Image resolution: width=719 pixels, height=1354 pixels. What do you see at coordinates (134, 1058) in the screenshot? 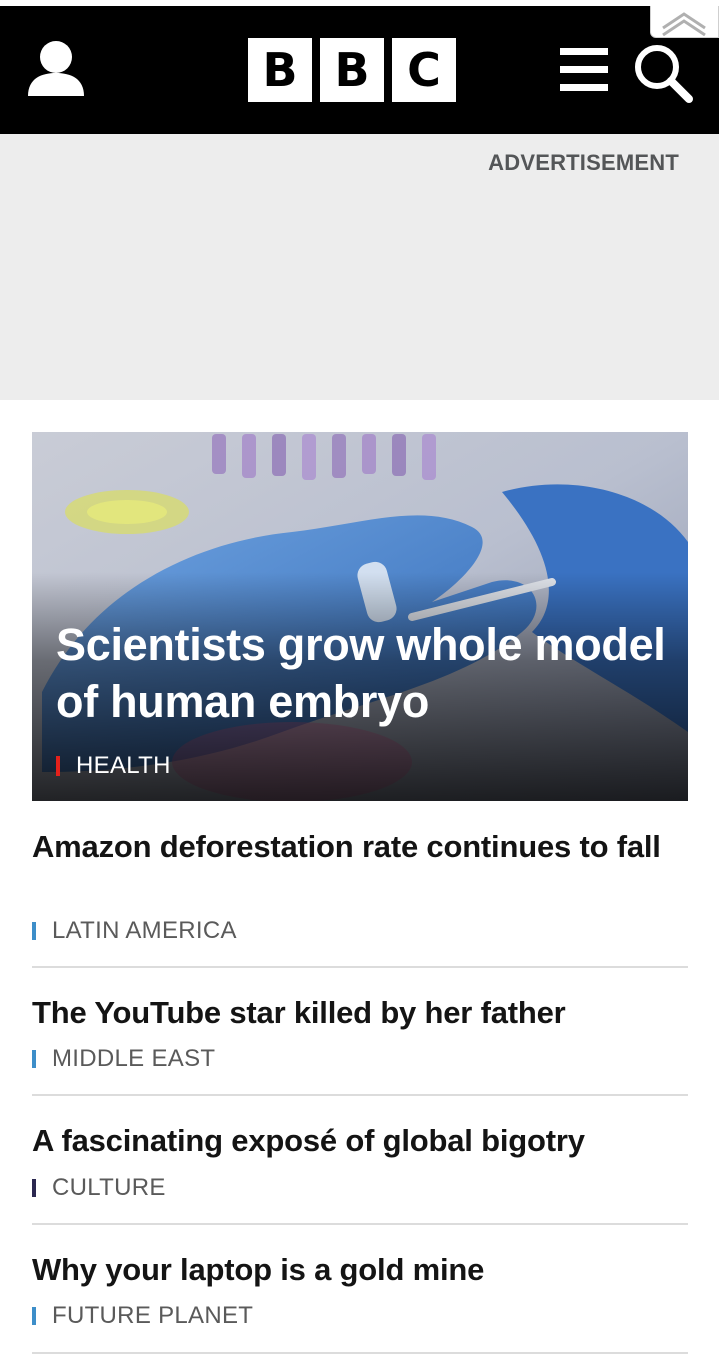
I see `story-tag-label: MIDDLE EAST` at bounding box center [134, 1058].